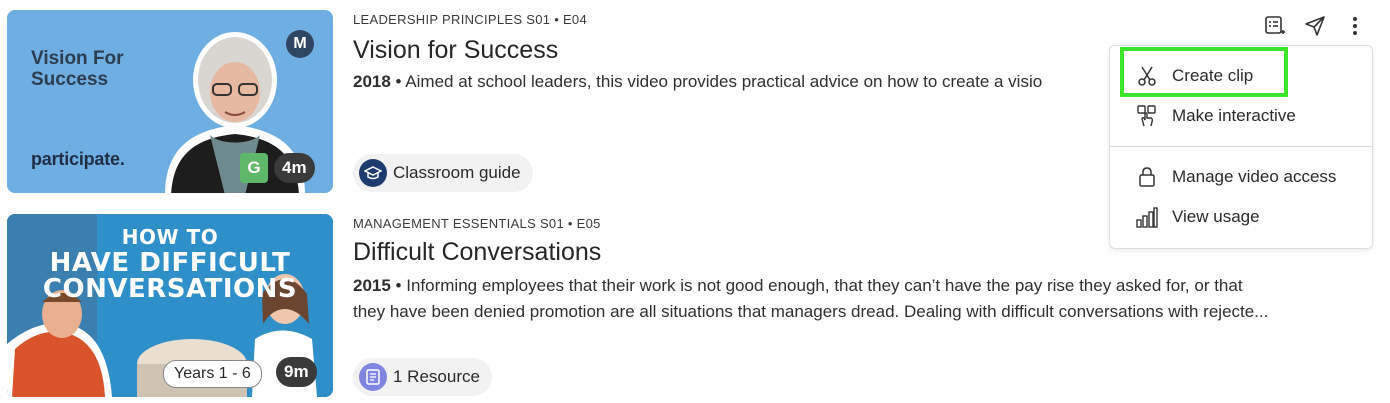  Describe the element at coordinates (170, 101) in the screenshot. I see `video-thumbnail: Vision For Success participate. M G 4m` at that location.